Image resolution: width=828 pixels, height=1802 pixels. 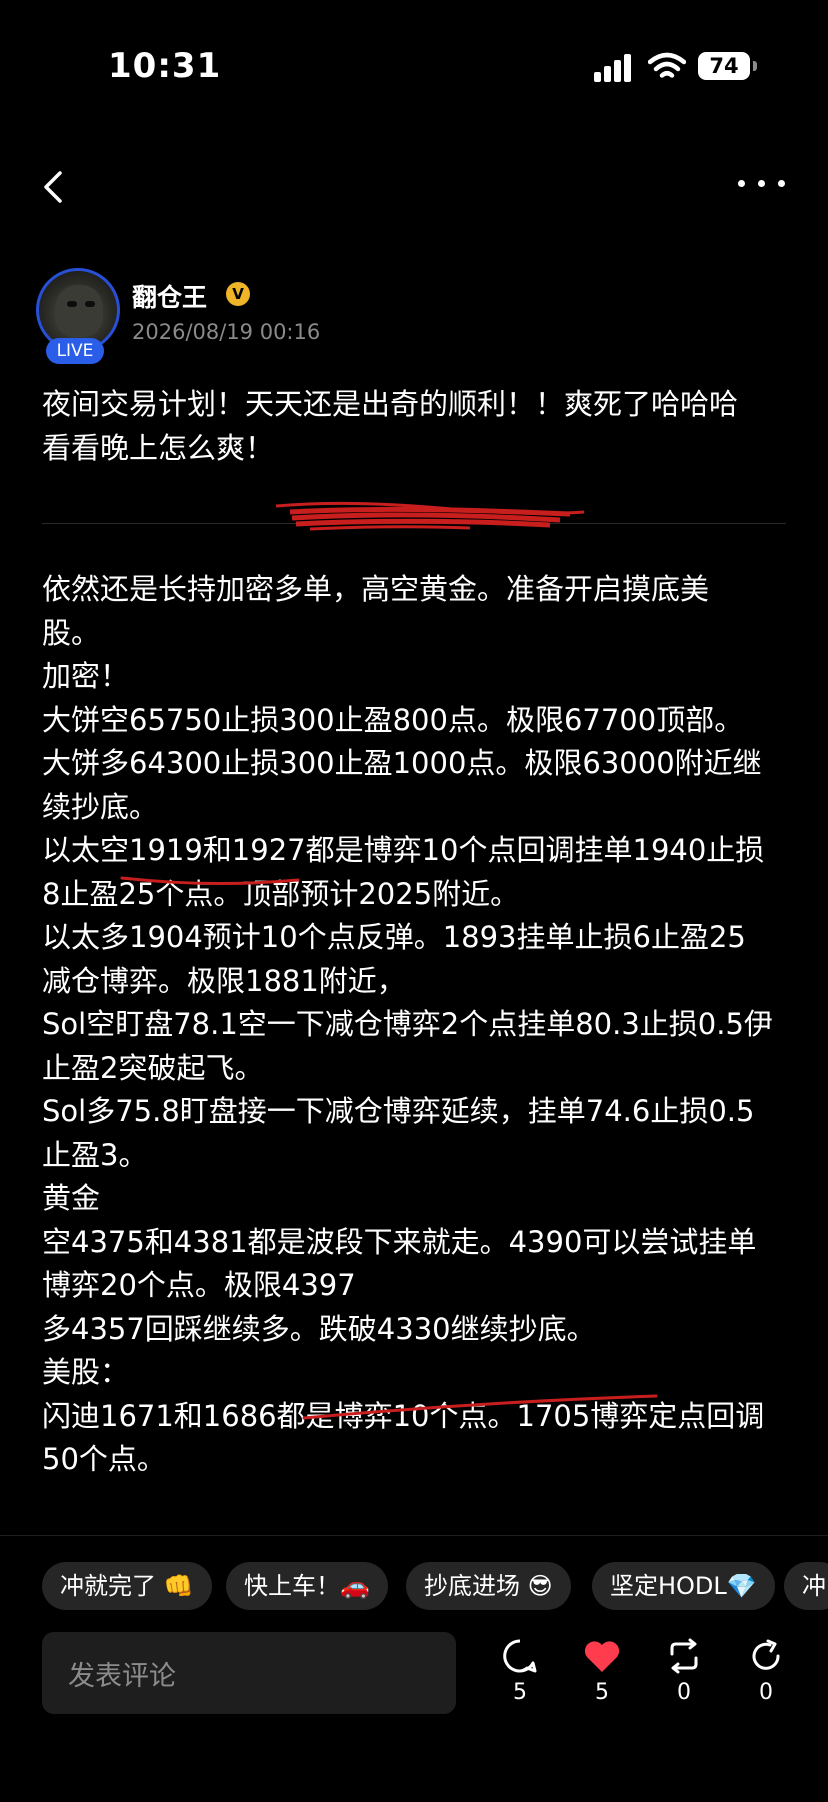 What do you see at coordinates (614, 68) in the screenshot?
I see `cellular-signal-icon` at bounding box center [614, 68].